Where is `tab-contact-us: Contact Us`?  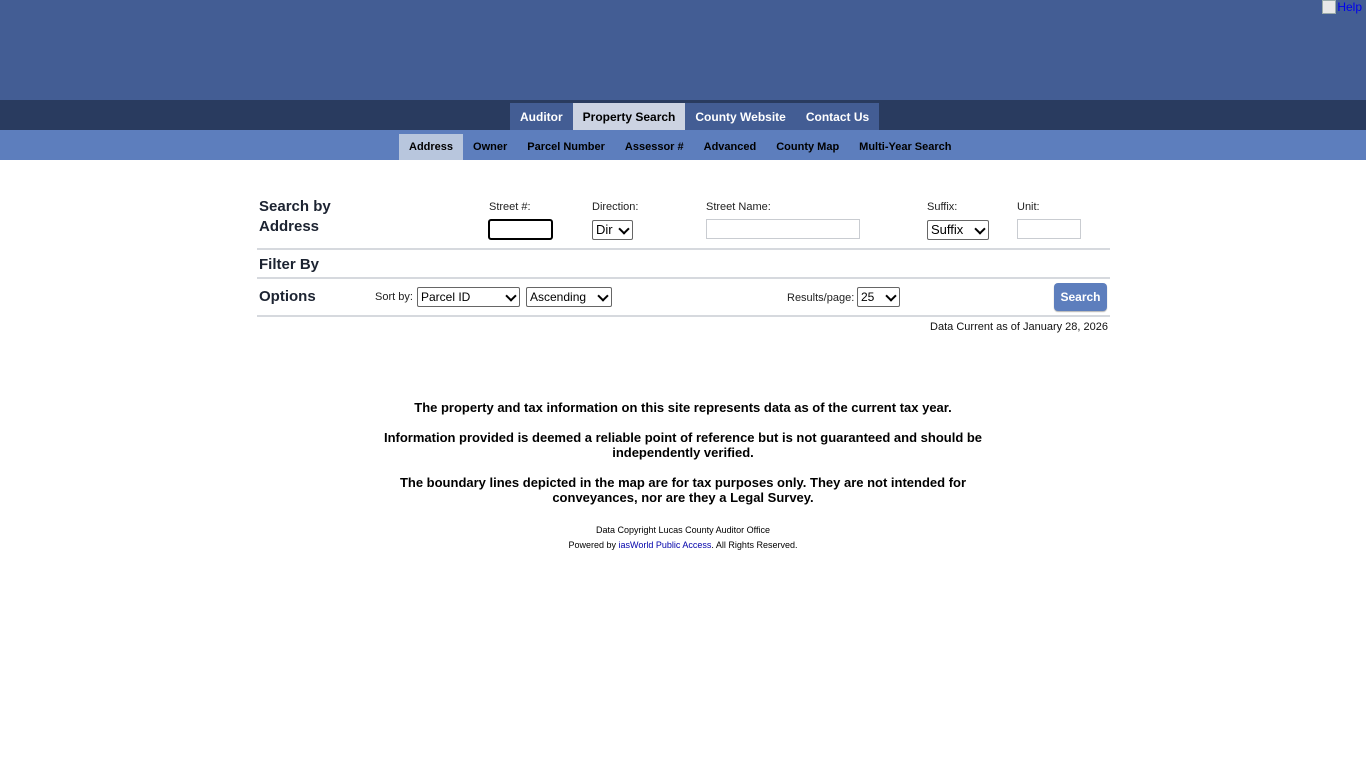
tab-contact-us: Contact Us is located at coordinates (837, 116).